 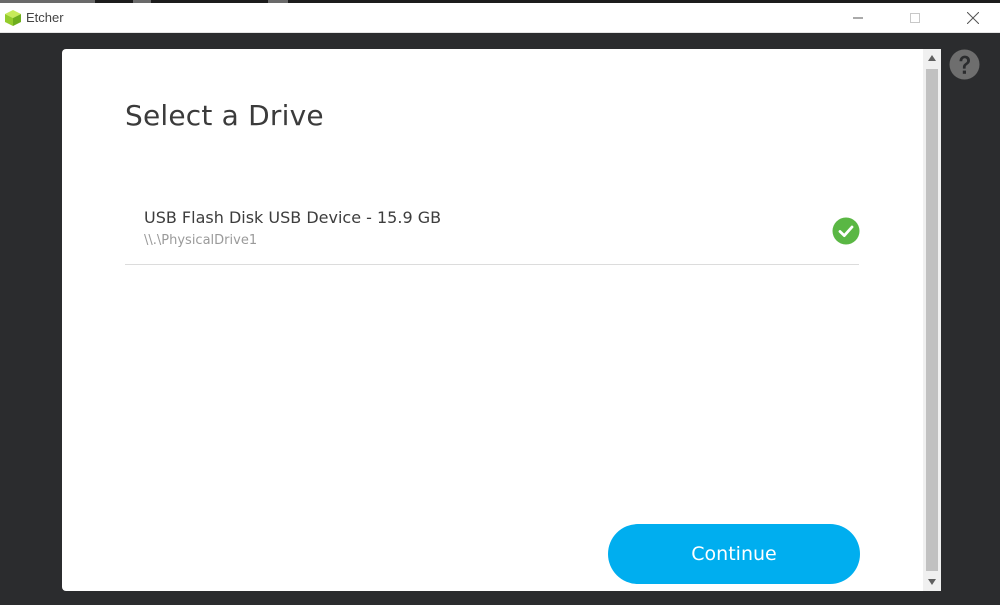 What do you see at coordinates (13, 18) in the screenshot?
I see `etcher-logo-icon` at bounding box center [13, 18].